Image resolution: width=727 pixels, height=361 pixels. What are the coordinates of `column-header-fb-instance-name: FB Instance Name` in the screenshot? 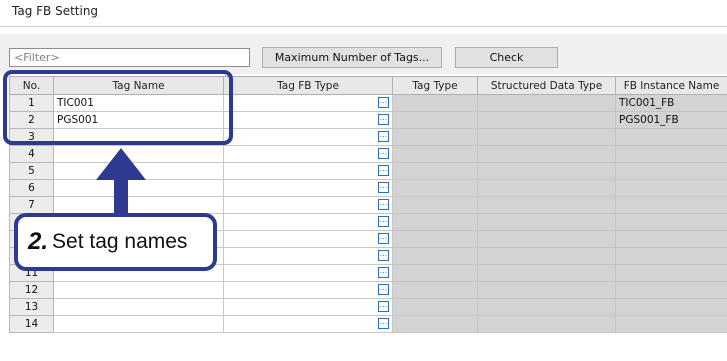 It's located at (671, 85).